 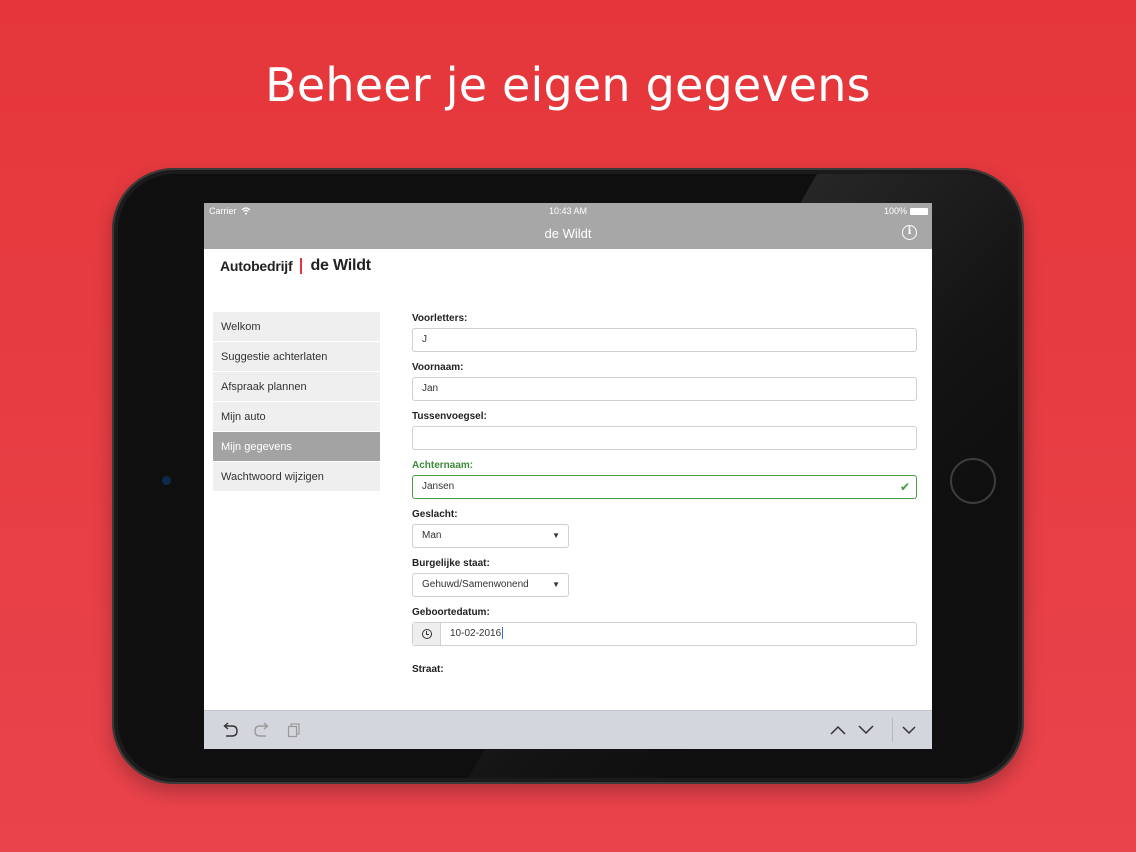 I want to click on sidebar-item-mijn-auto: Mijn auto, so click(x=296, y=417).